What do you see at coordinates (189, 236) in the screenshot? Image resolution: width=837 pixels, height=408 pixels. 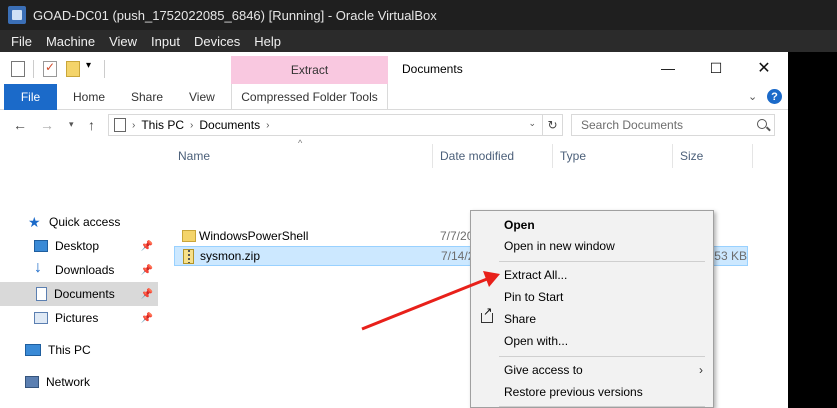 I see `folder-icon` at bounding box center [189, 236].